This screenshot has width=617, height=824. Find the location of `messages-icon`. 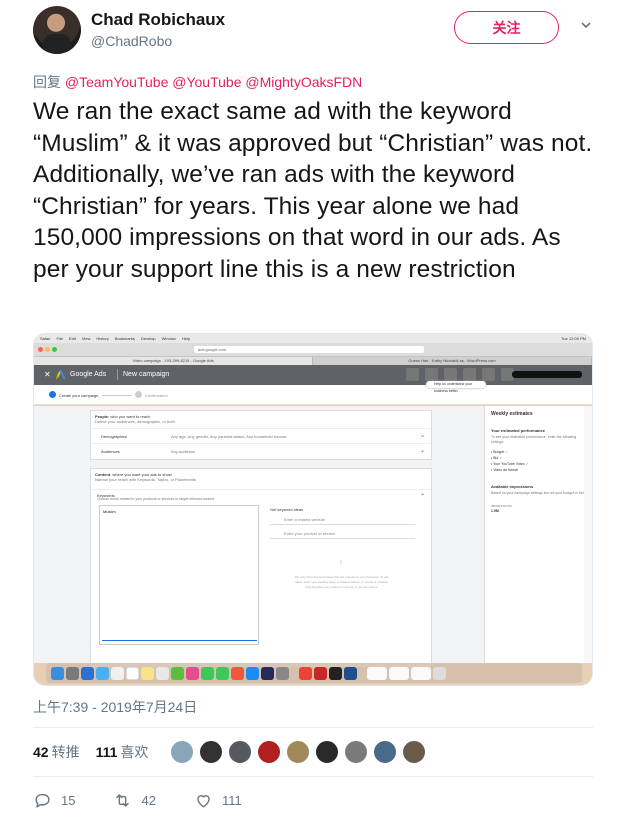

messages-icon is located at coordinates (207, 673).